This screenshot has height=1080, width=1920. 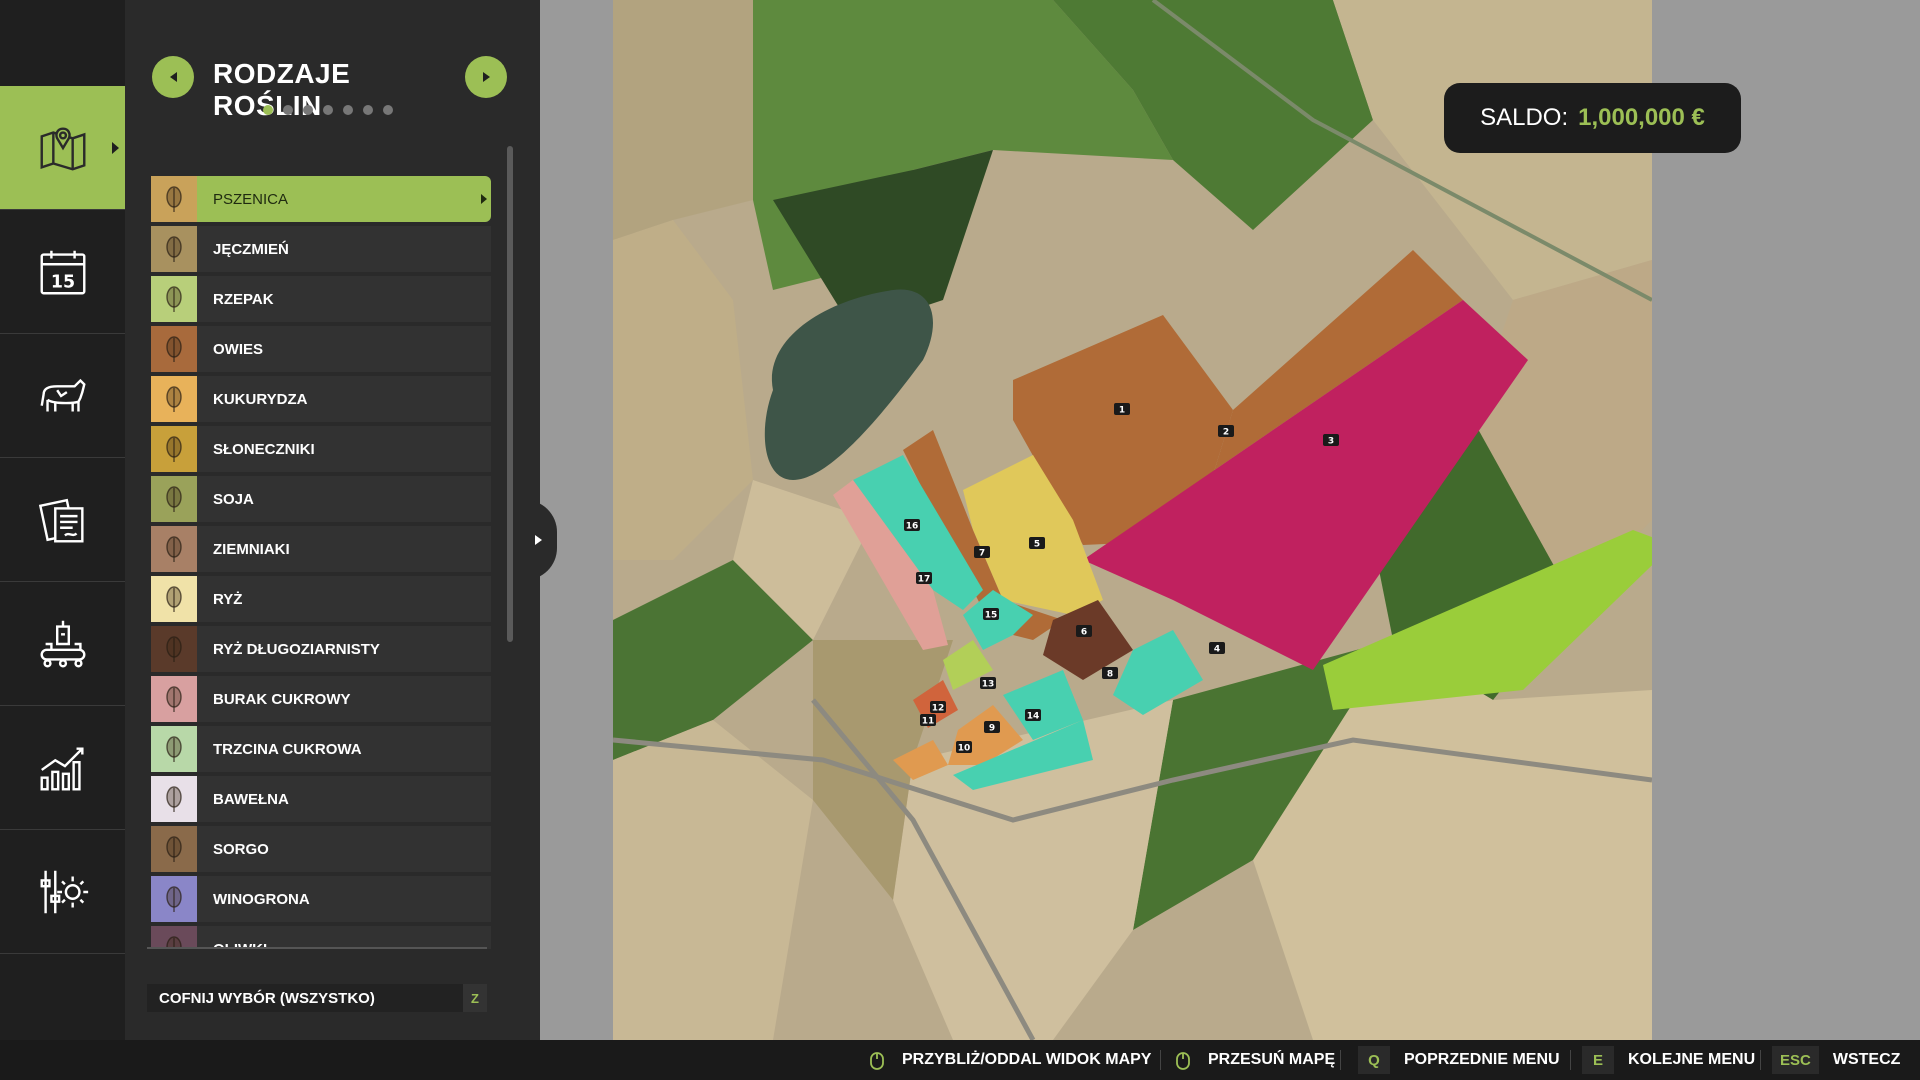 I want to click on hint-zoom-map: PRZYBLIŻ/ODDAL WIDOK MAPY, so click(x=1008, y=1060).